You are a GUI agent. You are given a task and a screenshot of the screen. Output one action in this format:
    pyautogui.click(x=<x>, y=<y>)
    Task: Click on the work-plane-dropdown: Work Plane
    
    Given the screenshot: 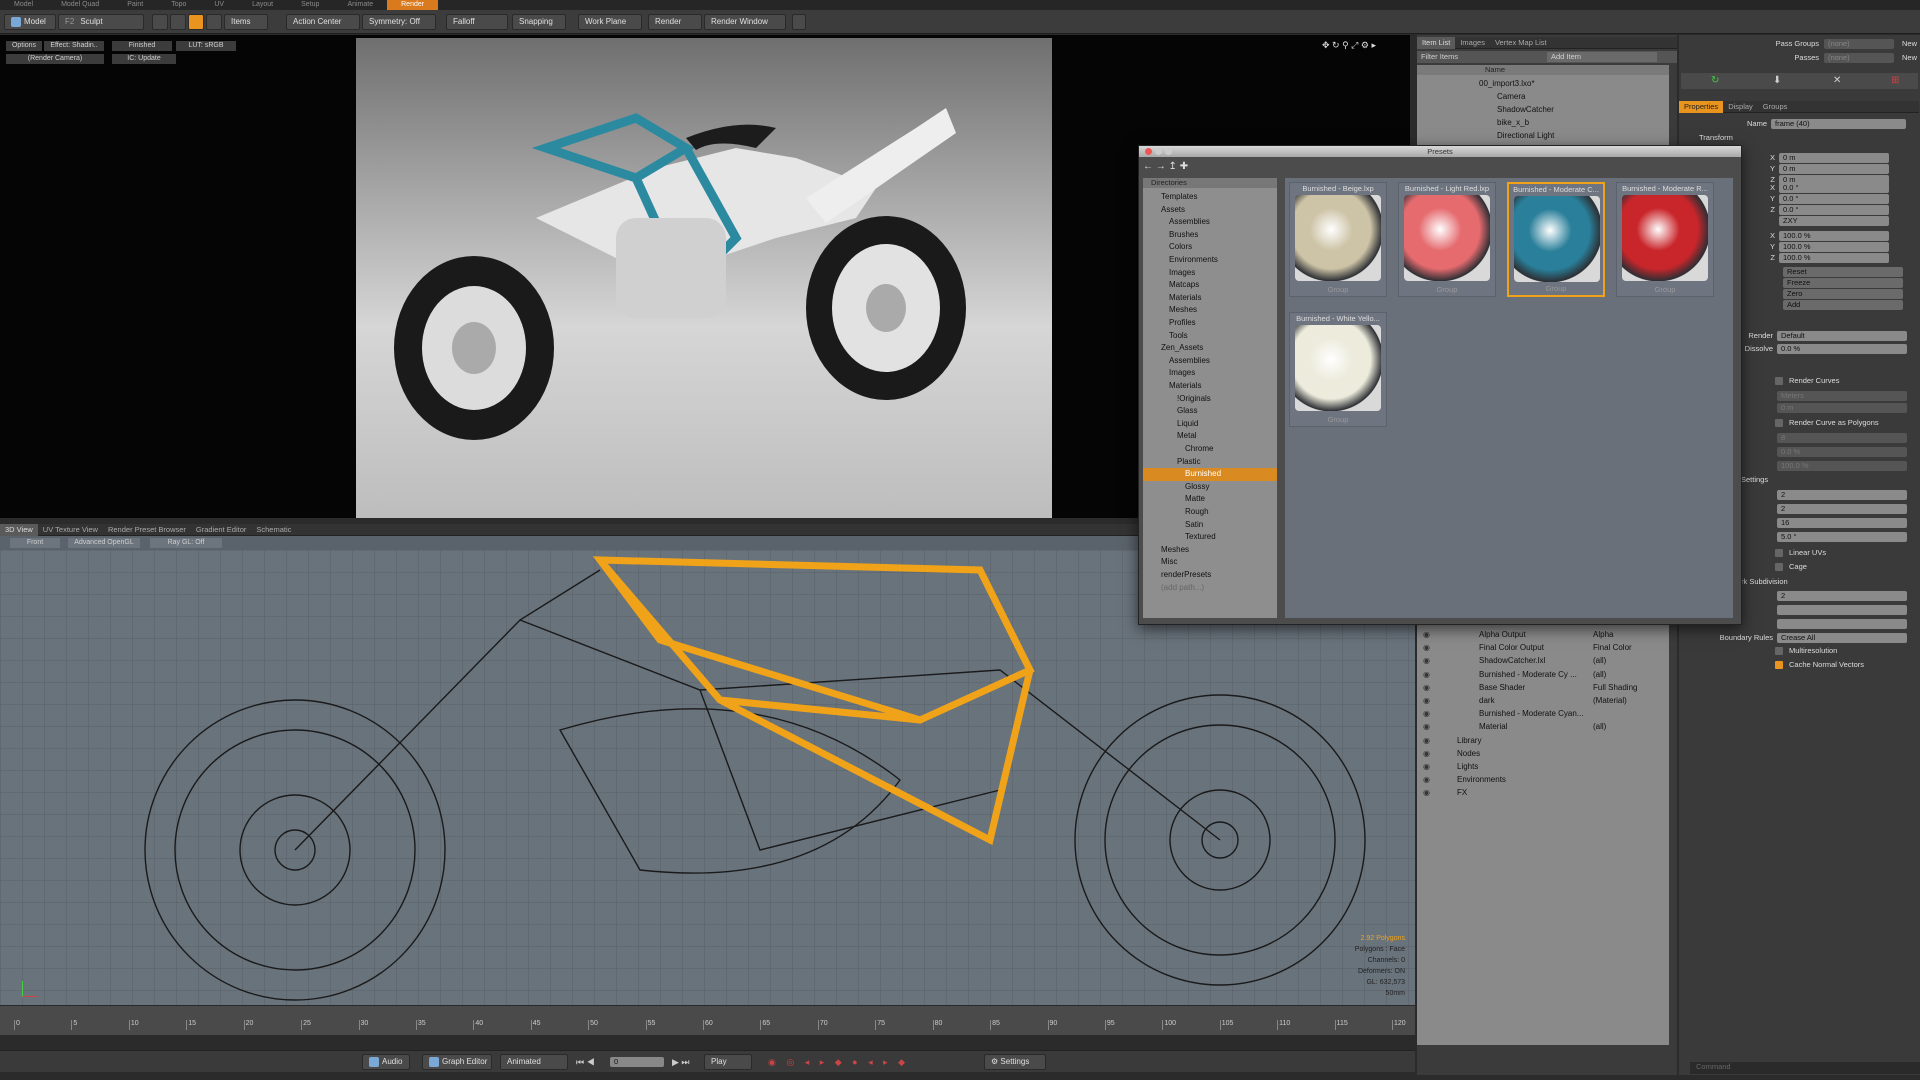 What is the action you would take?
    pyautogui.click(x=610, y=22)
    